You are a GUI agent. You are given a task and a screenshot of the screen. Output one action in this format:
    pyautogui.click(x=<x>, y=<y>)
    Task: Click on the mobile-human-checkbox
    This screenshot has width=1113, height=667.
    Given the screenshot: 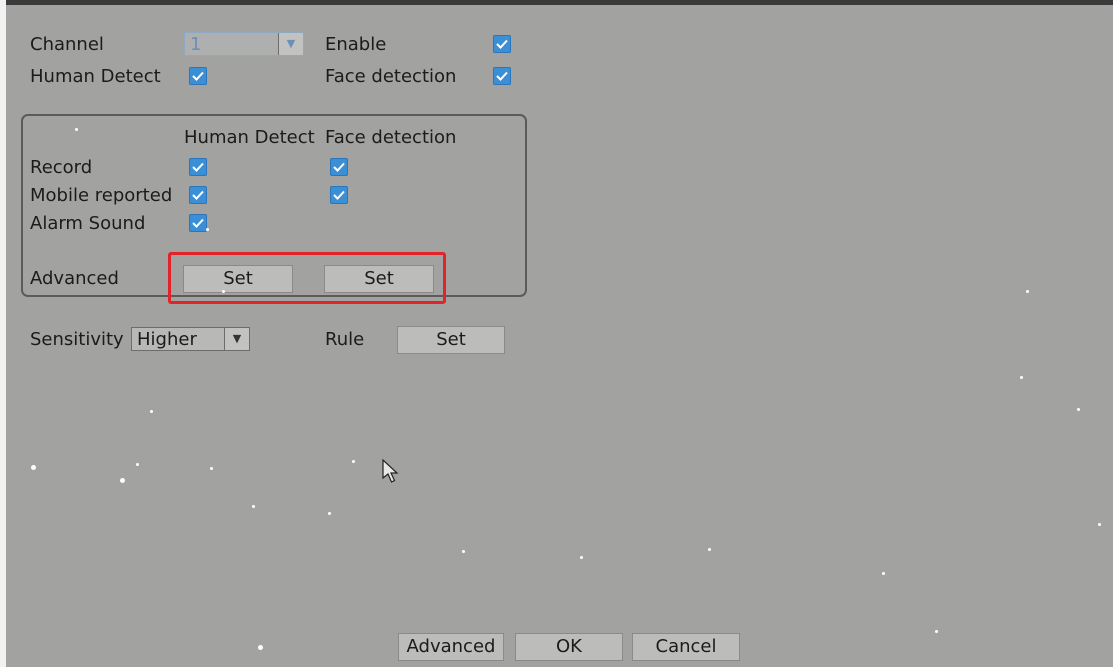 What is the action you would take?
    pyautogui.click(x=198, y=195)
    